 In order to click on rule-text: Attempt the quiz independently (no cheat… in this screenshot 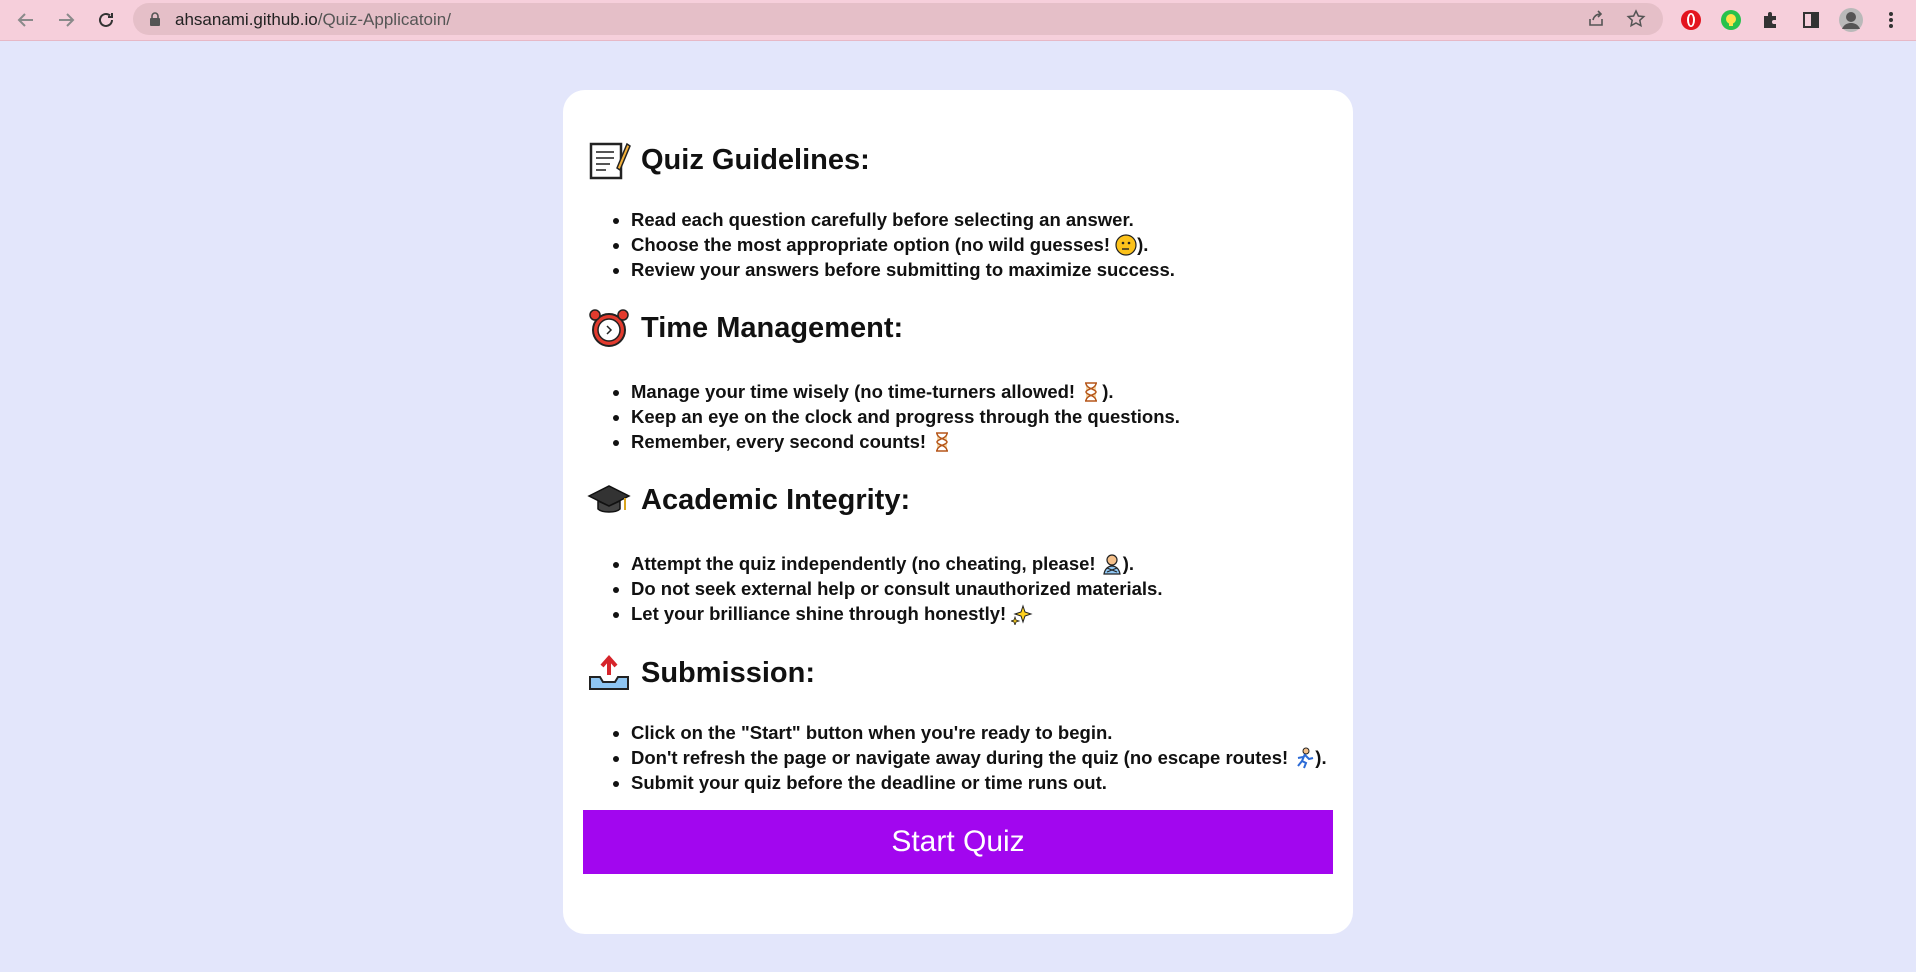, I will do `click(866, 563)`.